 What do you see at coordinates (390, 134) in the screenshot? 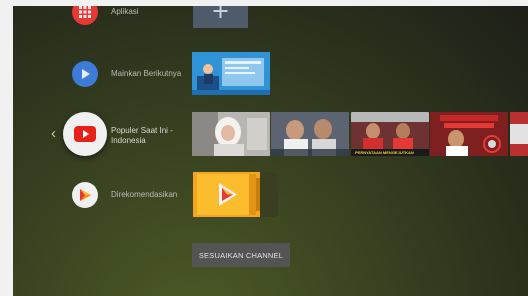
I see `video-thumbnail-3: PERNYATAAN MENGEJUTKAN` at bounding box center [390, 134].